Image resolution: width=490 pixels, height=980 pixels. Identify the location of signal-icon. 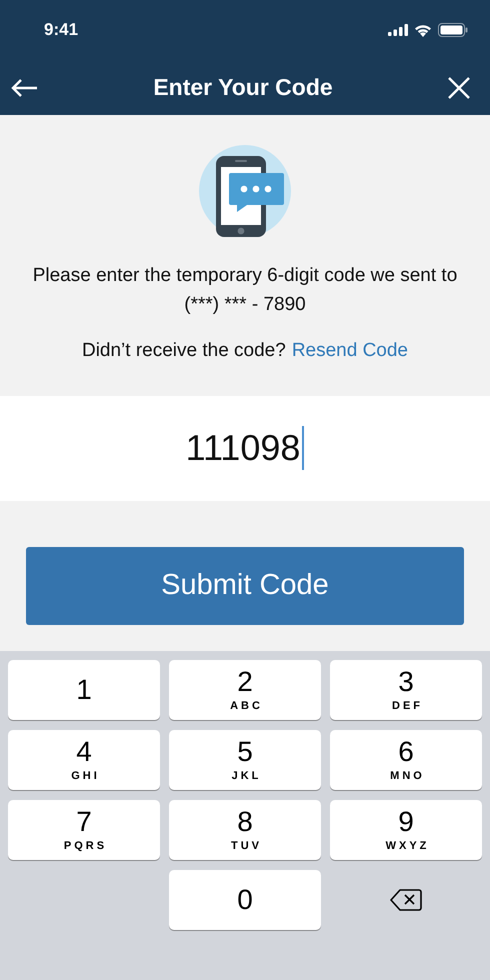
(398, 30).